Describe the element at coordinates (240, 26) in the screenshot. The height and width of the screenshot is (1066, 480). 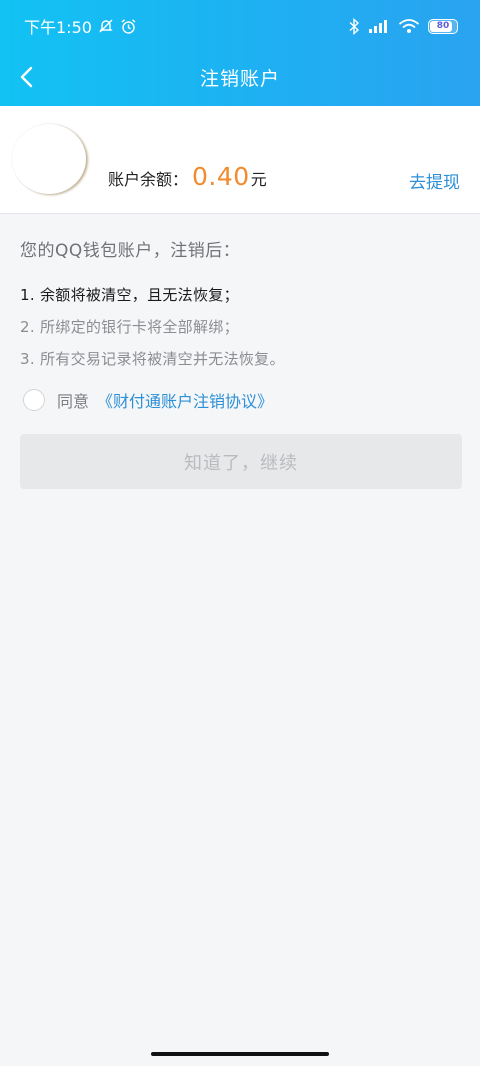
I see `status-bar: 下午1:50 80` at that location.